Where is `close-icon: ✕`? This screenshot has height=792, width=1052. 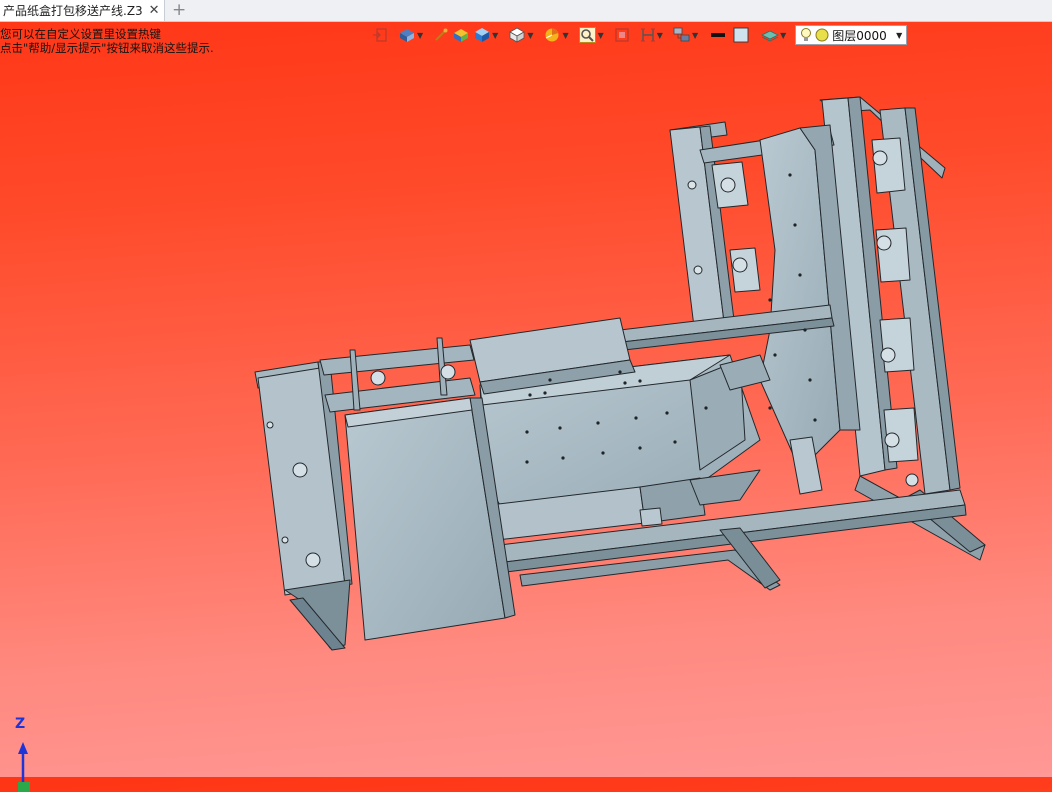
close-icon: ✕ is located at coordinates (154, 10).